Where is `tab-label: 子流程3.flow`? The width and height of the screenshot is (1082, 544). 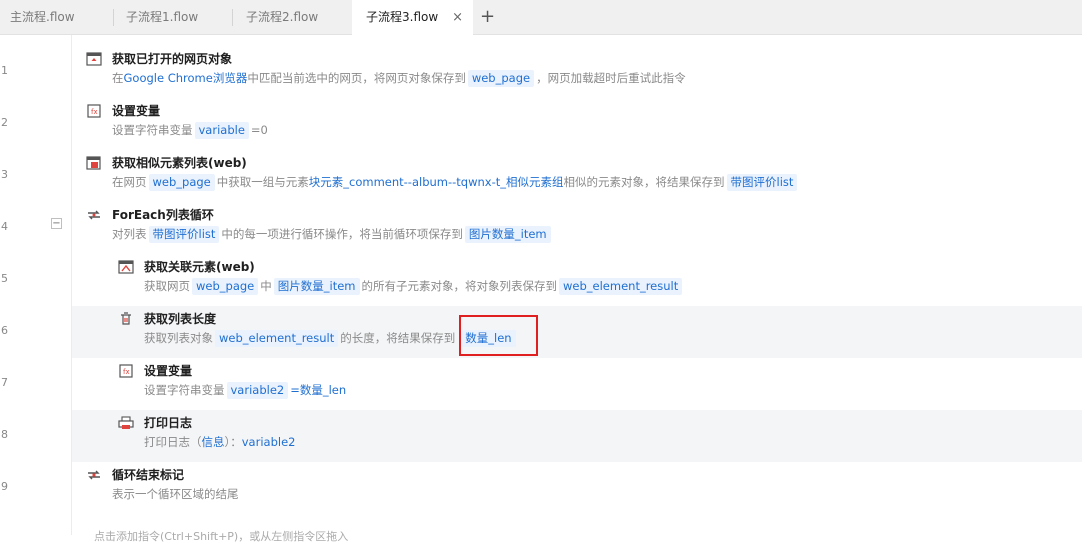
tab-label: 子流程3.flow is located at coordinates (402, 17).